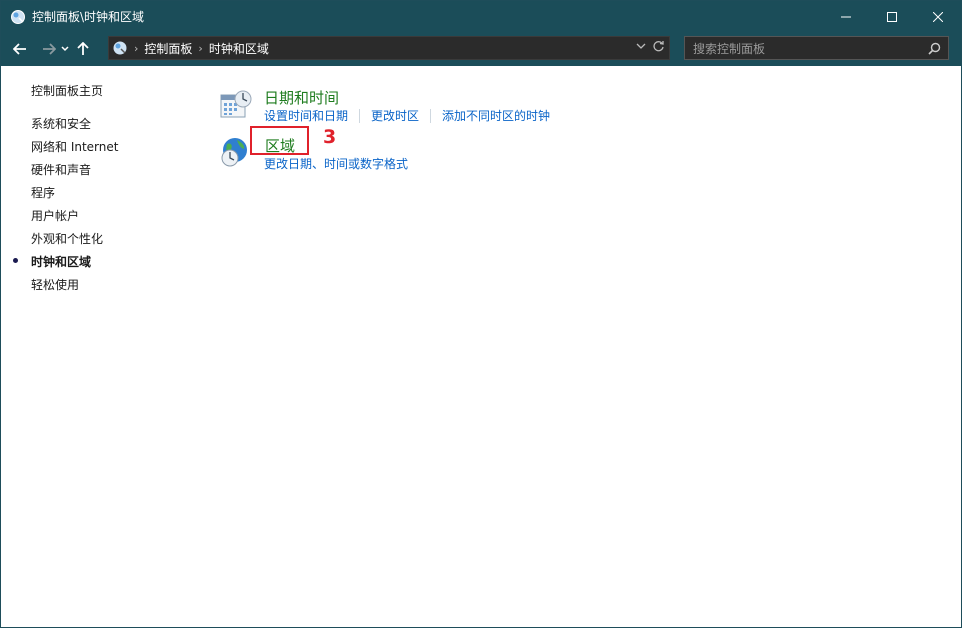 Image resolution: width=962 pixels, height=628 pixels. I want to click on arrow-up-icon, so click(83, 48).